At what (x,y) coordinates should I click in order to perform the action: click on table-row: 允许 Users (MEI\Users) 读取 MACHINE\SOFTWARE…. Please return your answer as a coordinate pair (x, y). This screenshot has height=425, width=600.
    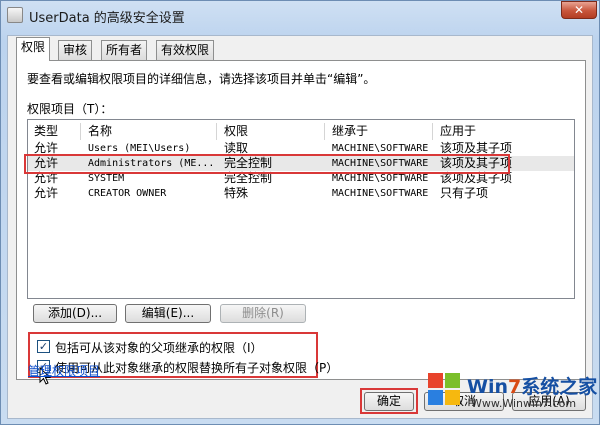
    Looking at the image, I should click on (301, 148).